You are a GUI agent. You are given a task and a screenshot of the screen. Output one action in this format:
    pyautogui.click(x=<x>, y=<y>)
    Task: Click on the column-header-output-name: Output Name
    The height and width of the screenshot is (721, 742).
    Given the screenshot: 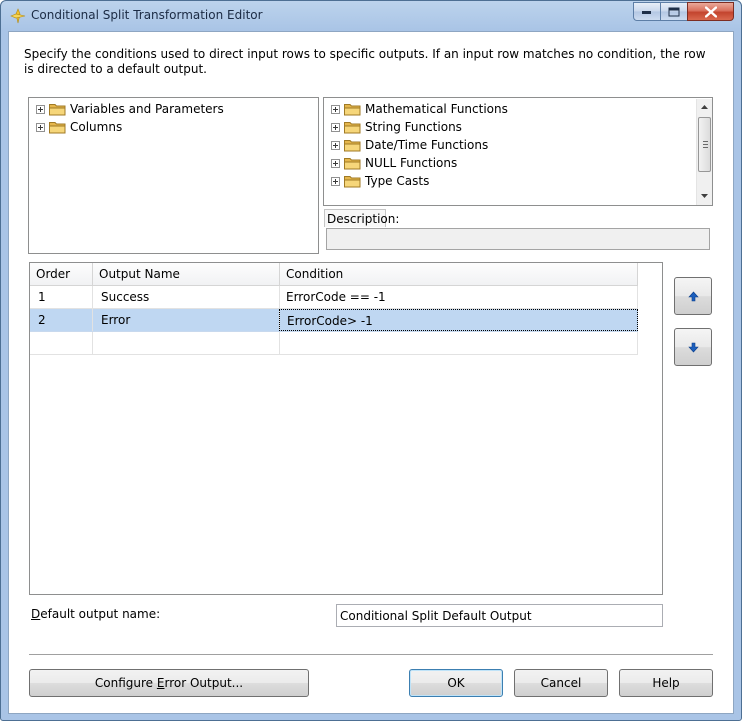 What is the action you would take?
    pyautogui.click(x=186, y=274)
    